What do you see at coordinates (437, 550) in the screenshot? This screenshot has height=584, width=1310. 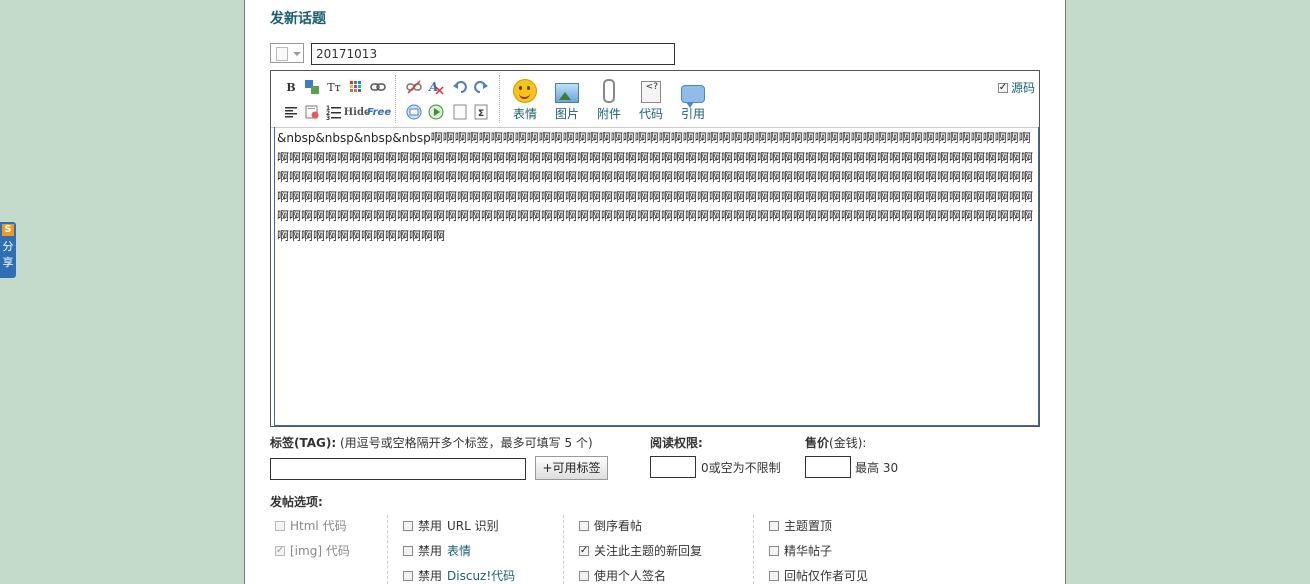 I see `option-disable-smilies: 禁用 表情` at bounding box center [437, 550].